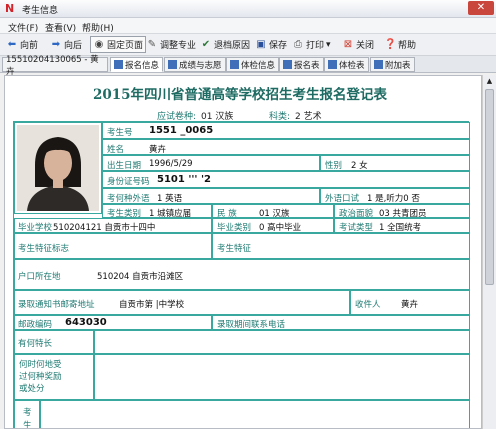 This screenshot has height=429, width=496. What do you see at coordinates (286, 179) in the screenshot?
I see `id-row: 身份证号码 5101 ''' '2` at bounding box center [286, 179].